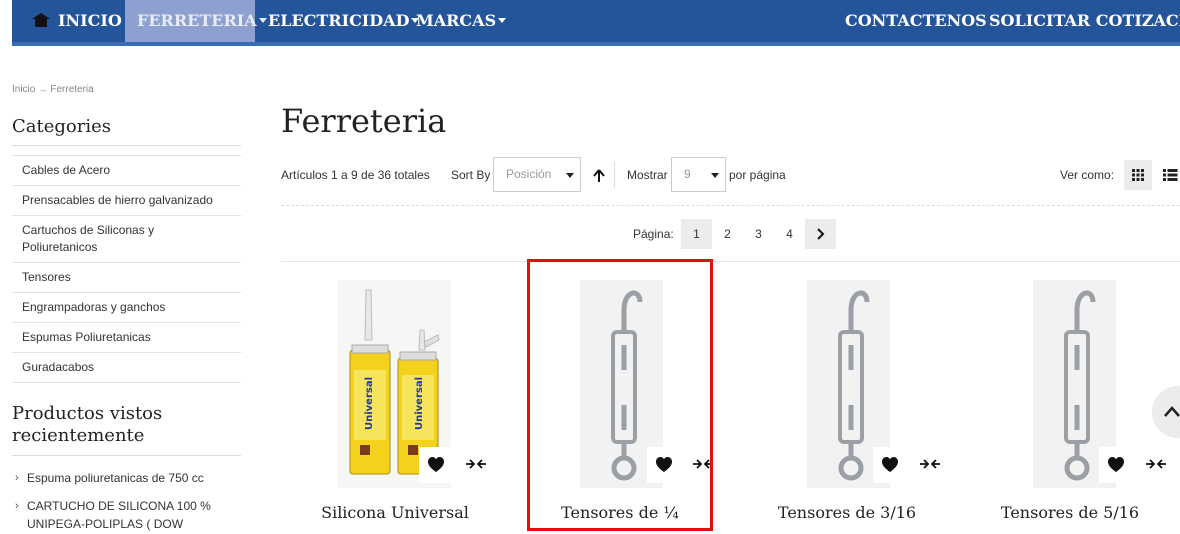 This screenshot has height=534, width=1180. Describe the element at coordinates (23, 89) in the screenshot. I see `breadcrumb-home: Inicio` at that location.